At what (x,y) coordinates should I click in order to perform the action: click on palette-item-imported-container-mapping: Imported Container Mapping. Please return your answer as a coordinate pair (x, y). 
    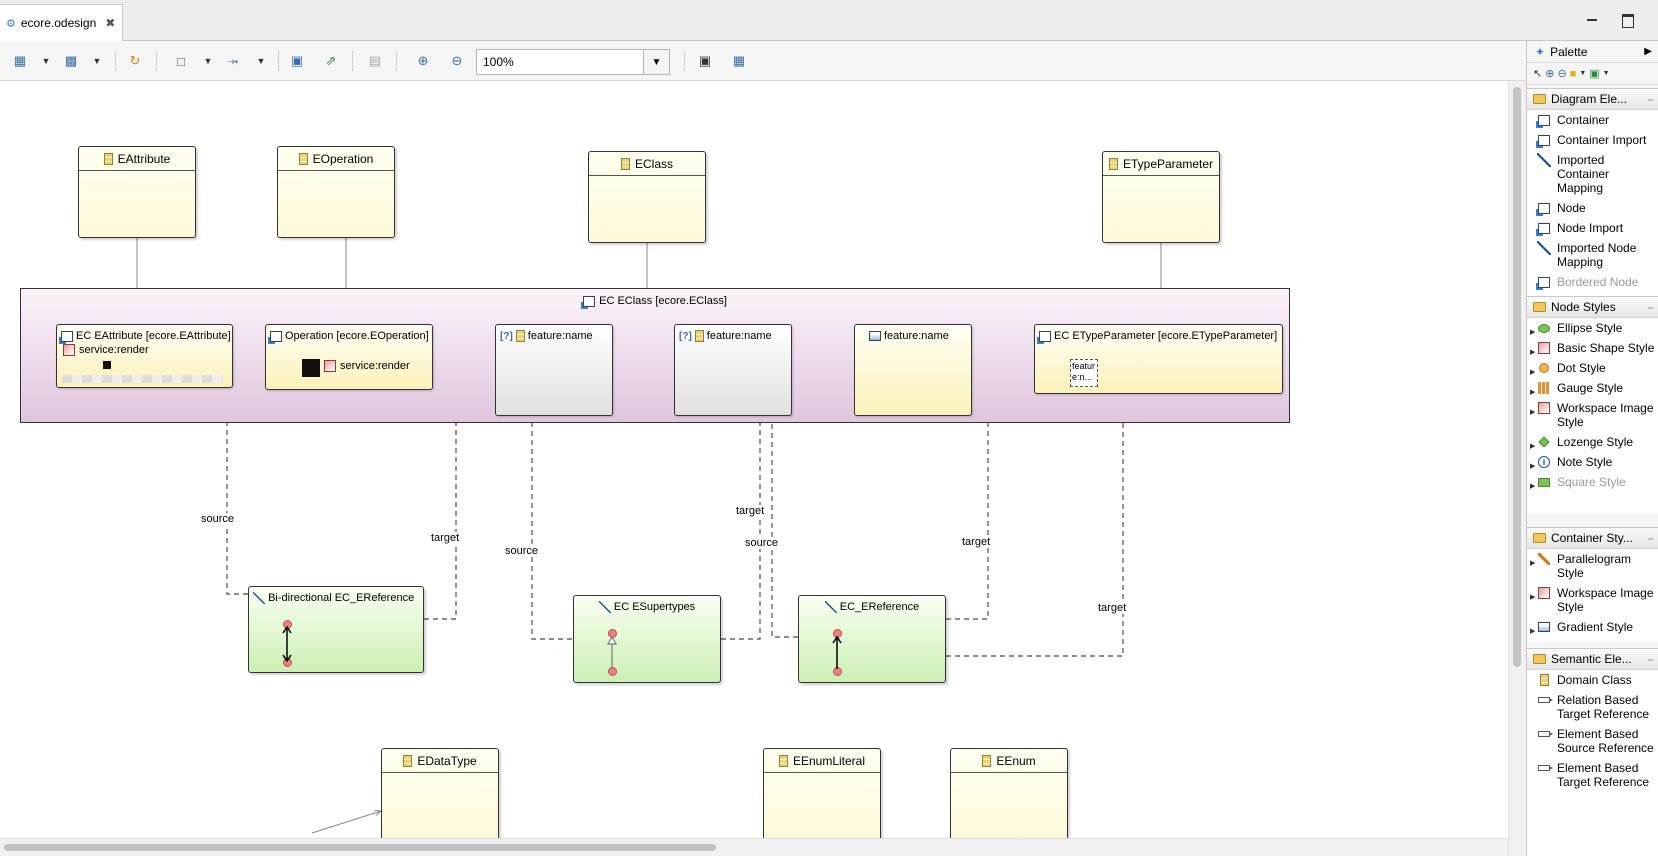
    Looking at the image, I should click on (1592, 174).